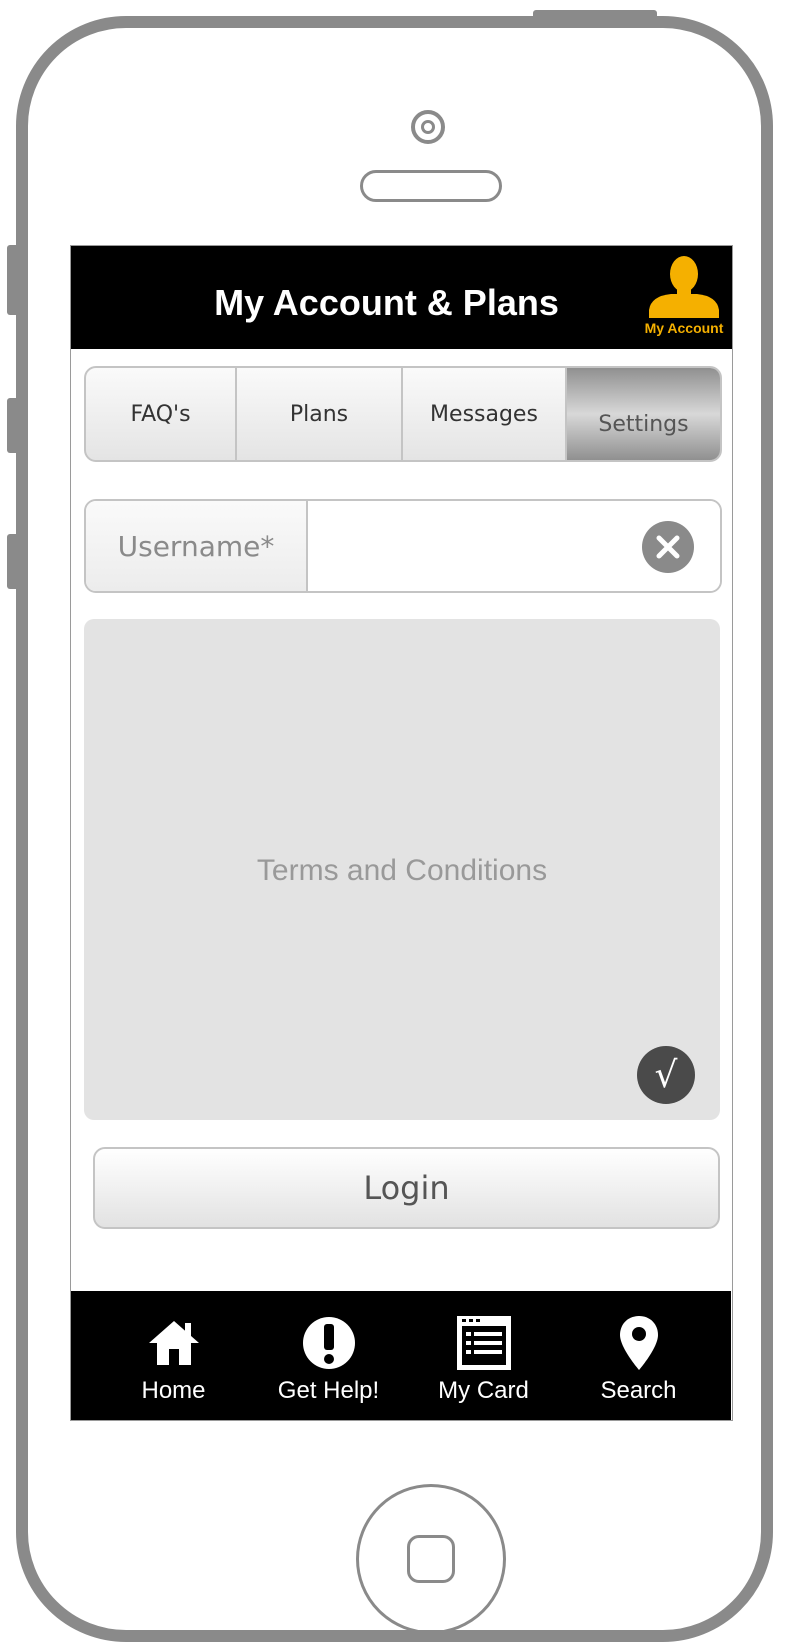  I want to click on nav-label: Get Help!, so click(328, 1390).